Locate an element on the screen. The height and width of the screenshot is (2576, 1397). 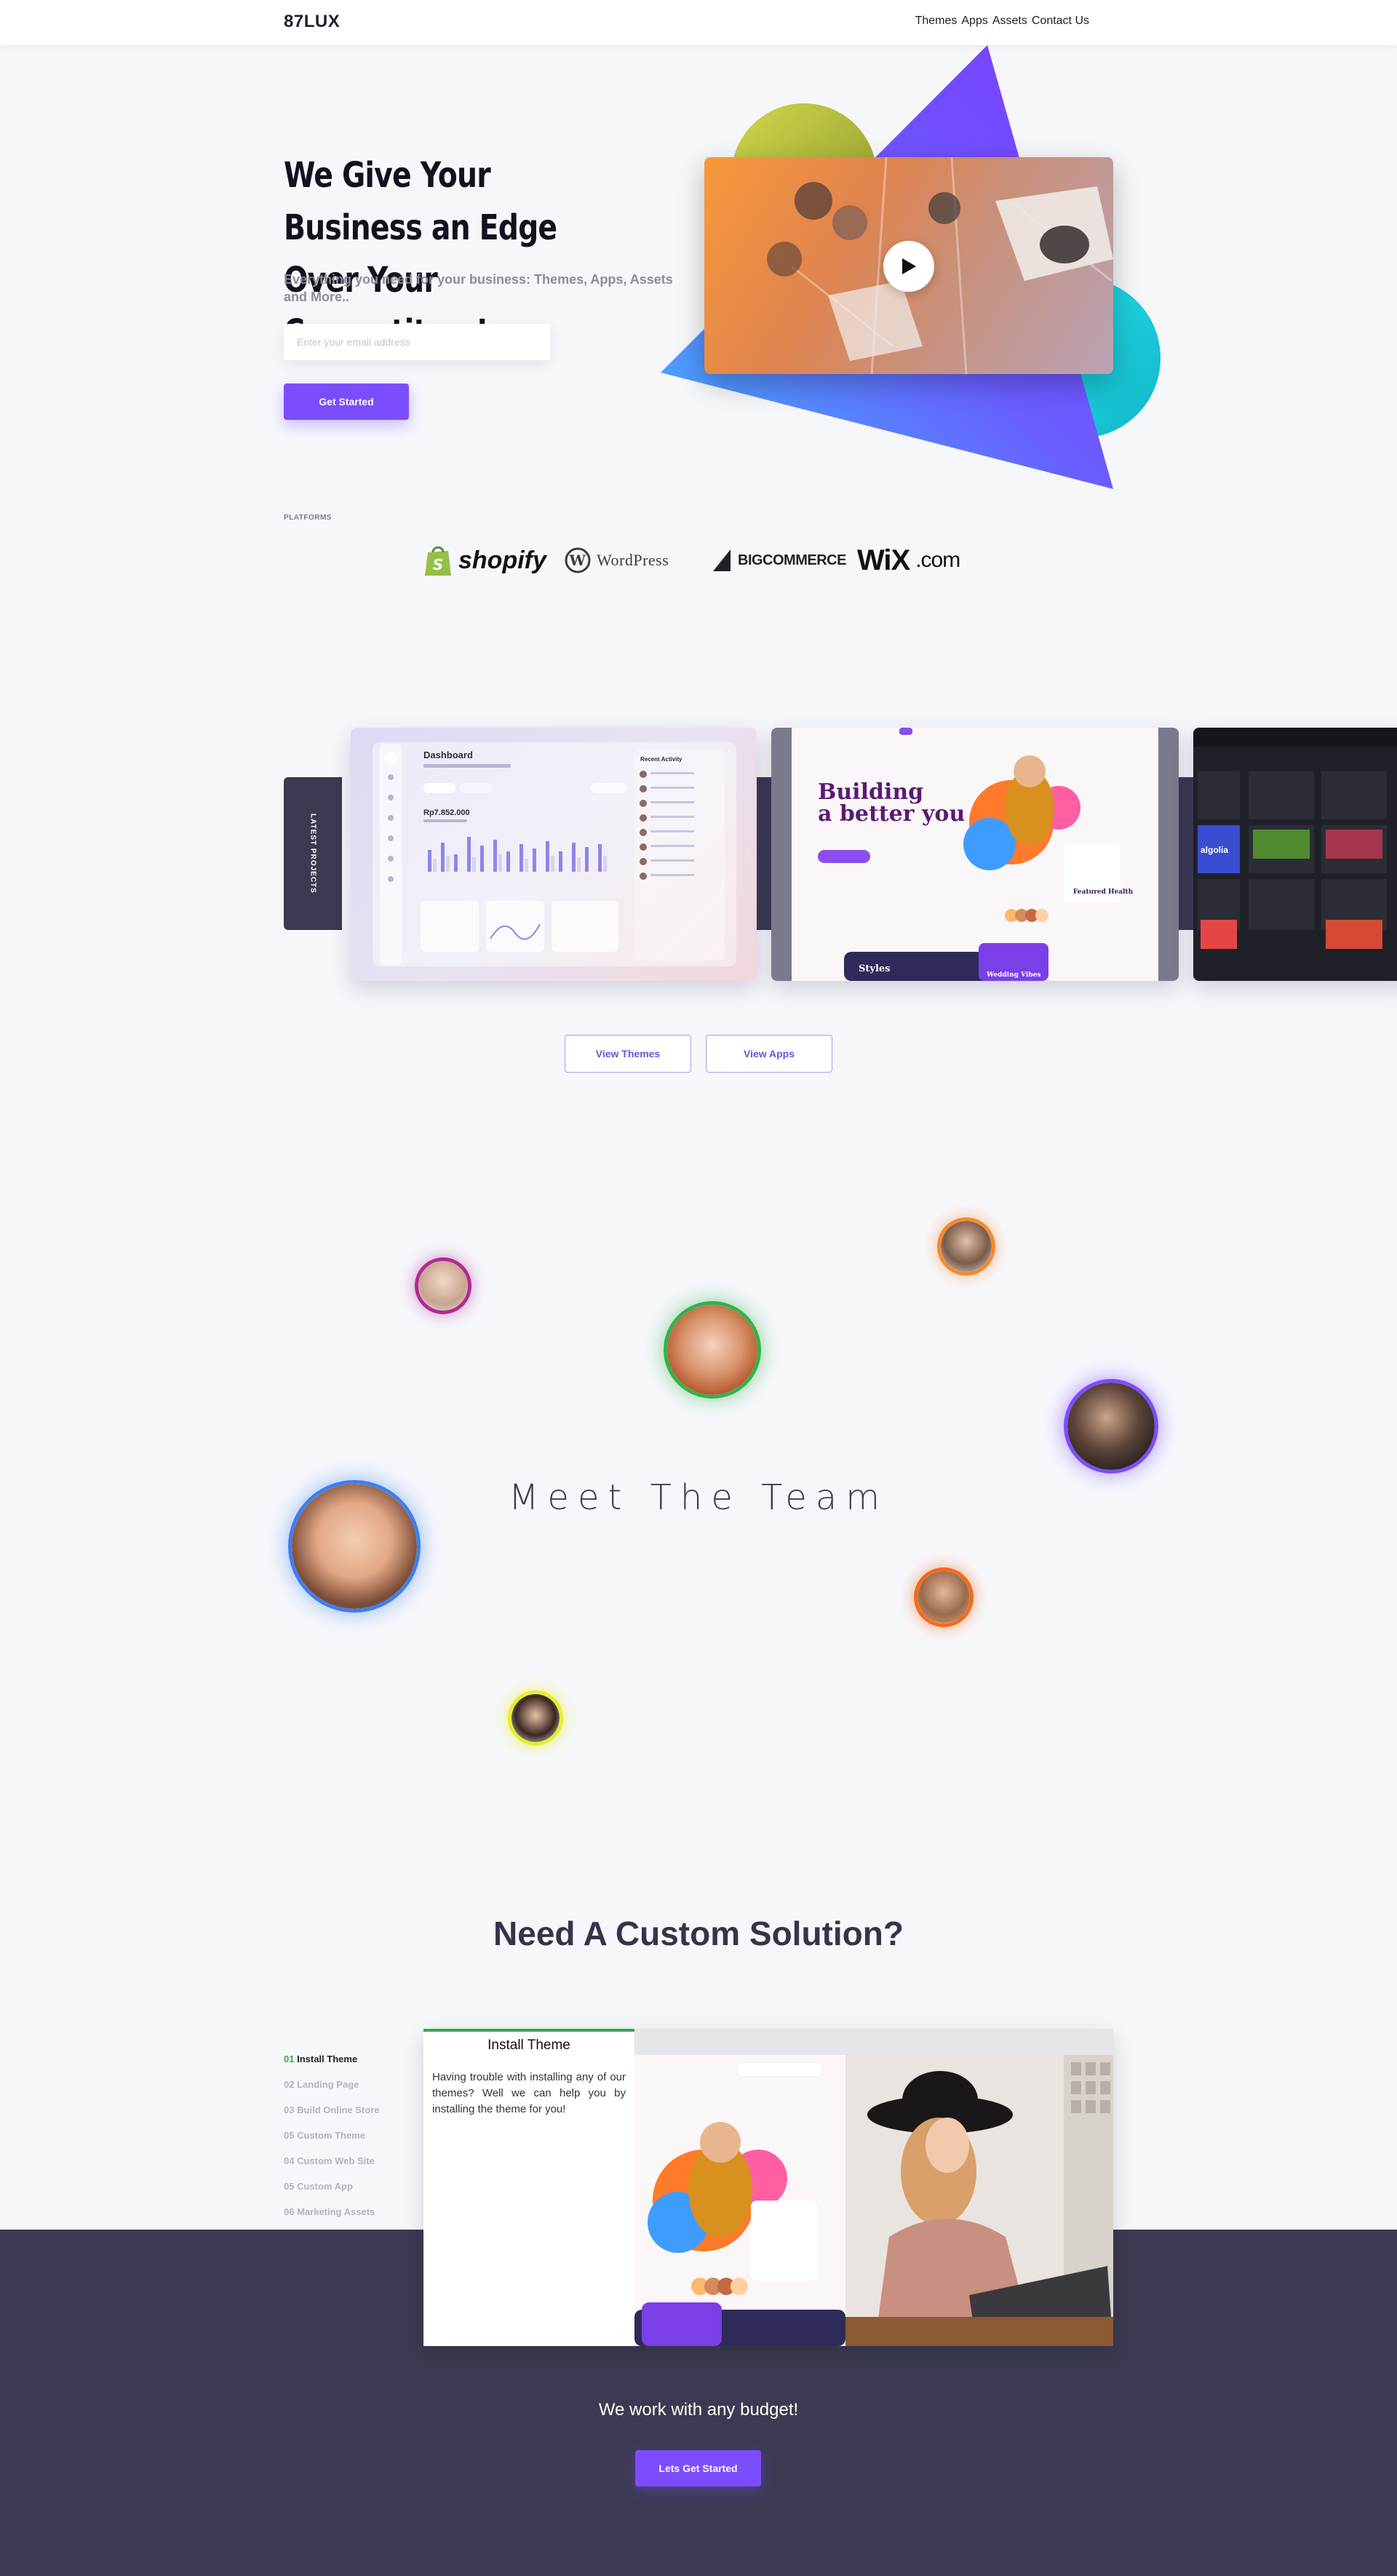
service-label: Custom Web Site is located at coordinates (336, 2160).